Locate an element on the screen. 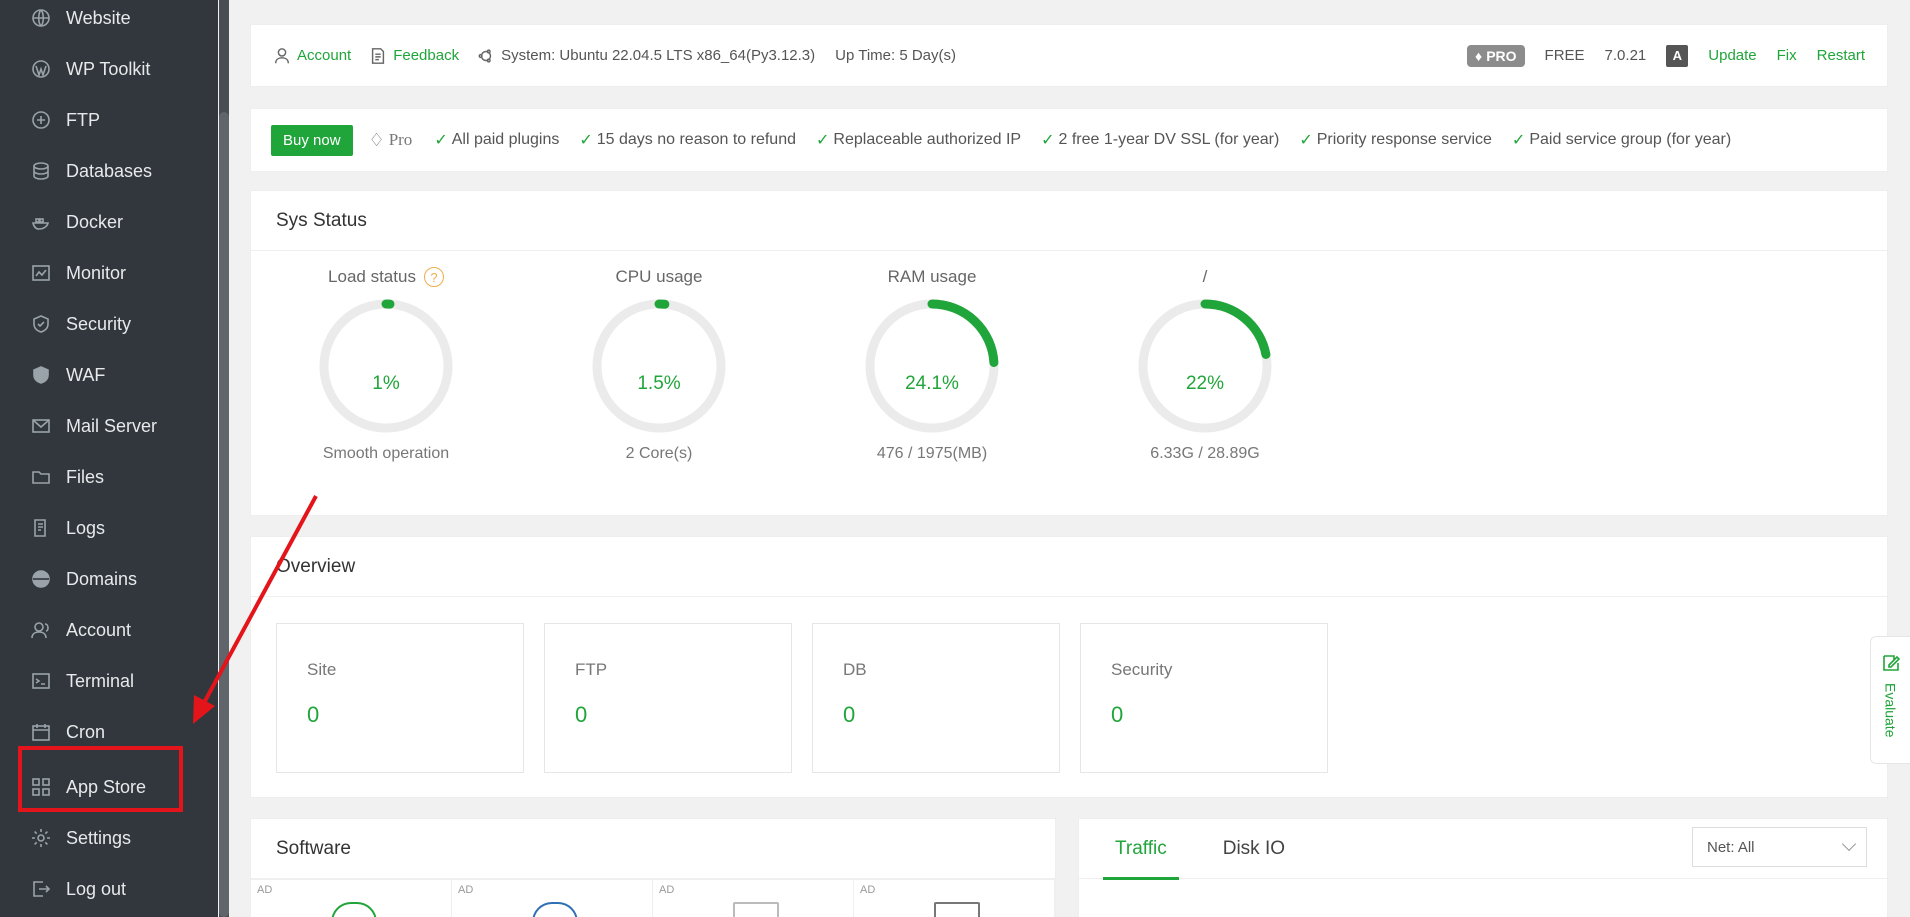 This screenshot has height=917, width=1910. cpu-usage-gauge: CPU usage 1.5% 2 Core(s) is located at coordinates (659, 373).